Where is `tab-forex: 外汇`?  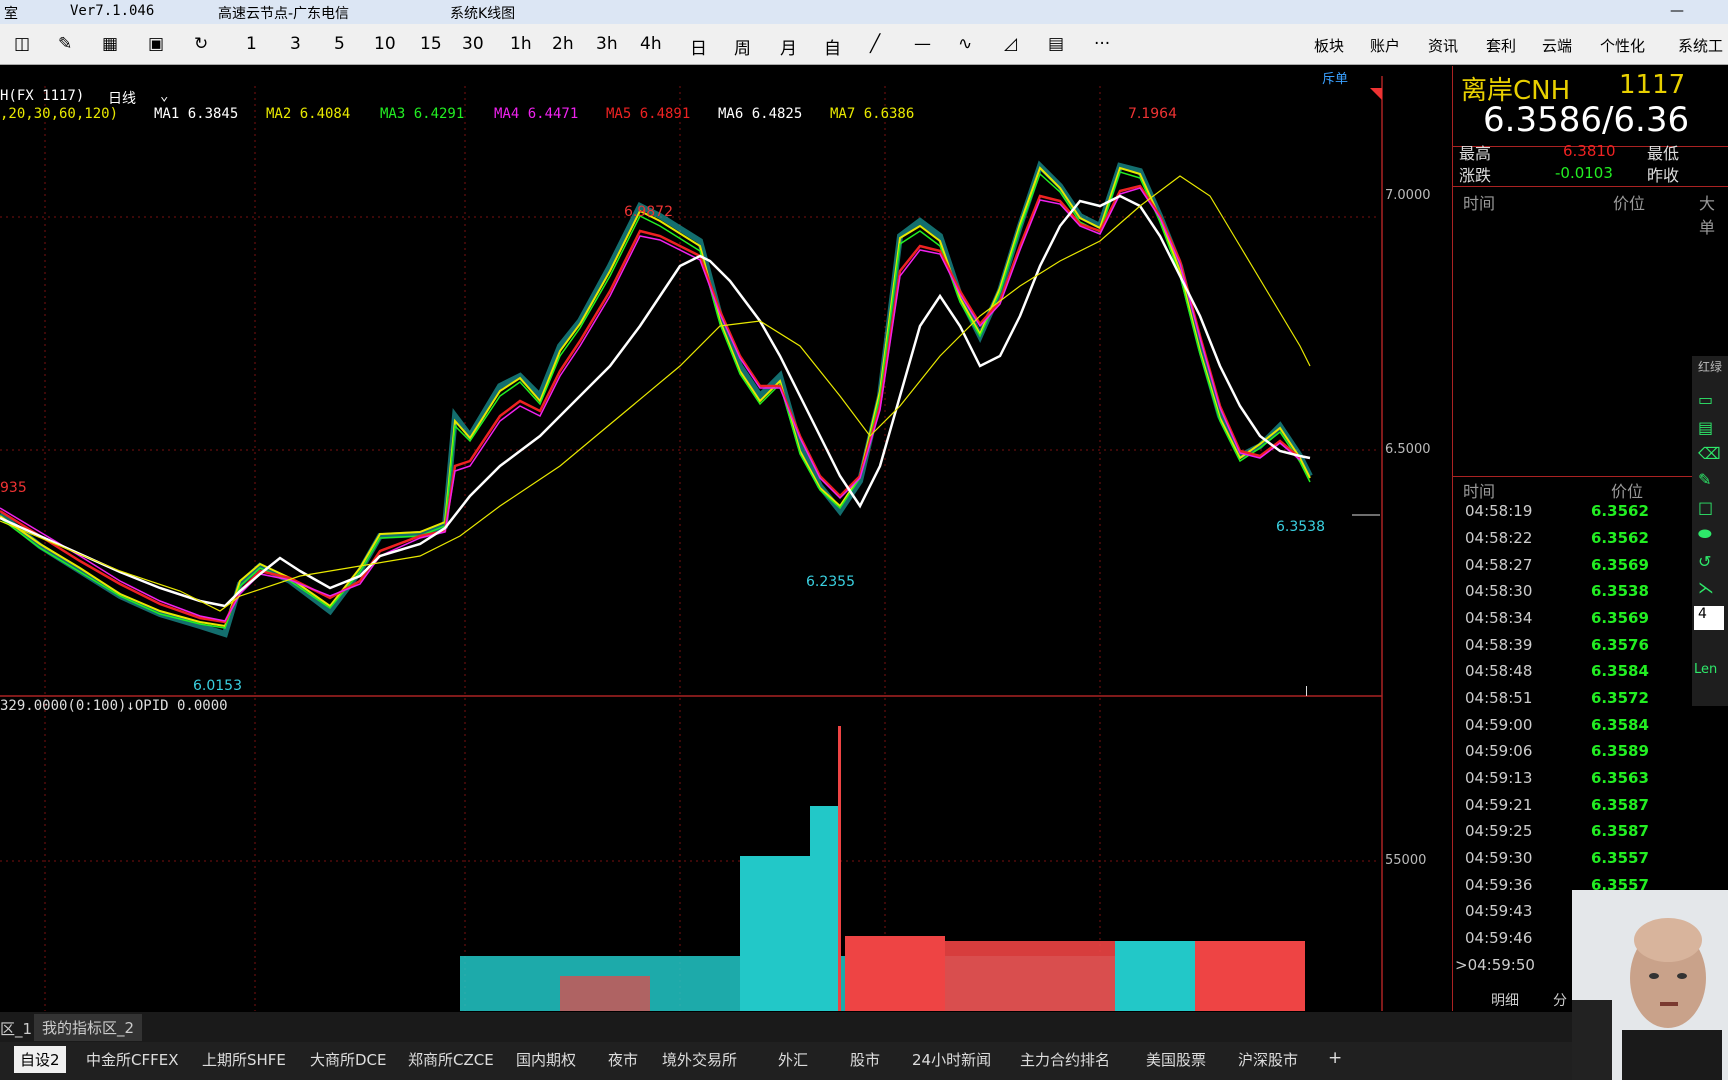 tab-forex: 外汇 is located at coordinates (793, 1059).